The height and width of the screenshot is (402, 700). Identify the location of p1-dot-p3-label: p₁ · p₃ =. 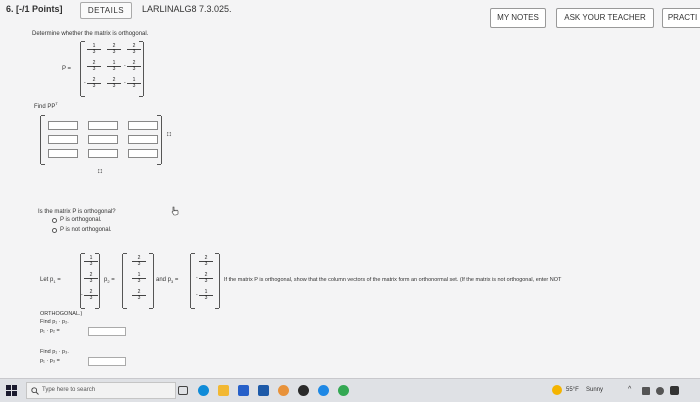
(50, 361).